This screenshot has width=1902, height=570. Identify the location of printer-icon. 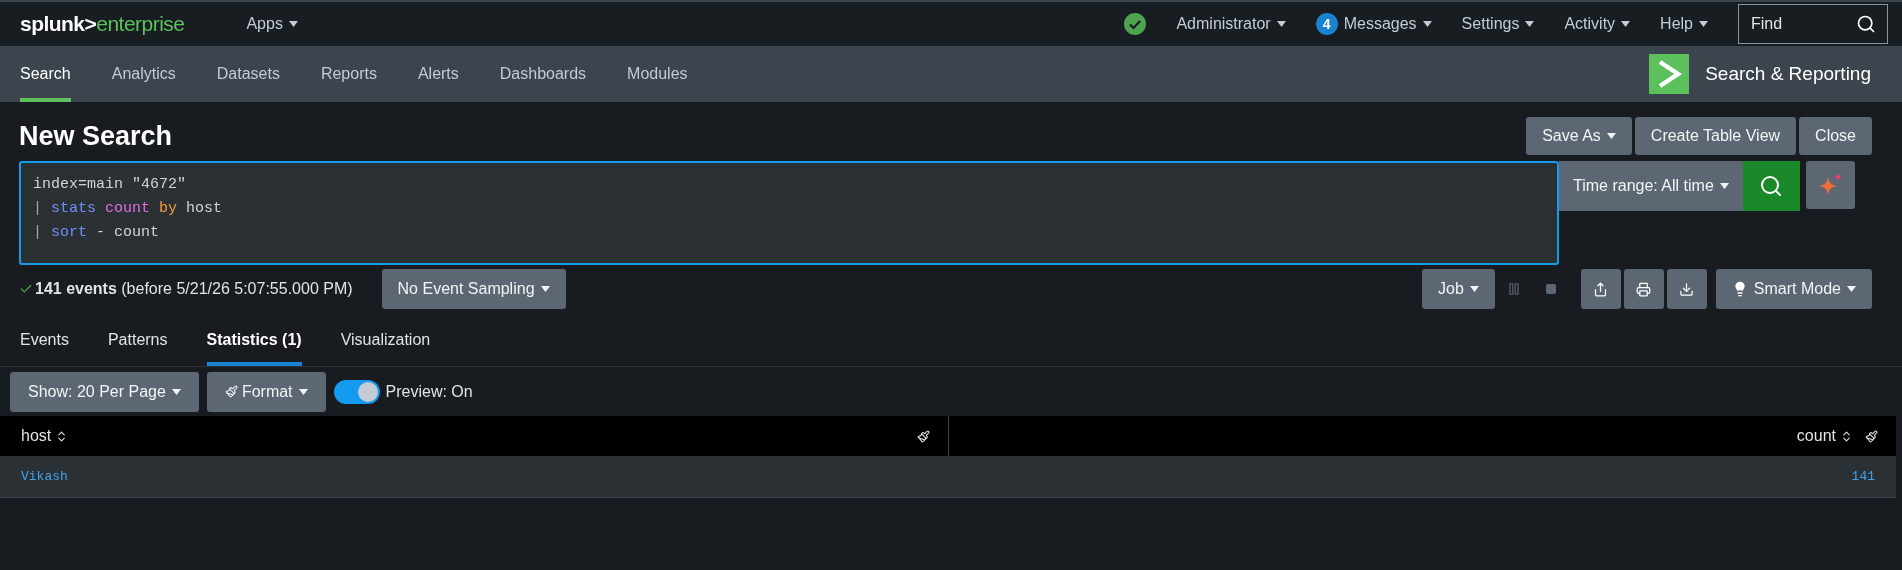
(1644, 289).